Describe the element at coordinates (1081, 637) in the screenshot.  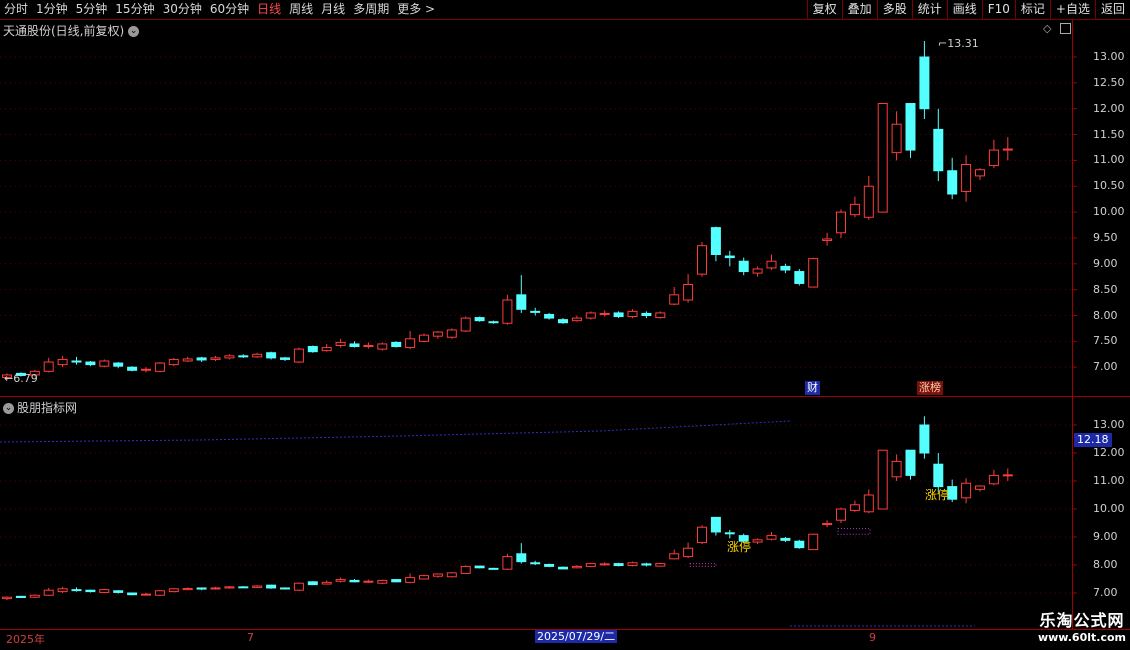
I see `brand-url: www.60lt.com` at that location.